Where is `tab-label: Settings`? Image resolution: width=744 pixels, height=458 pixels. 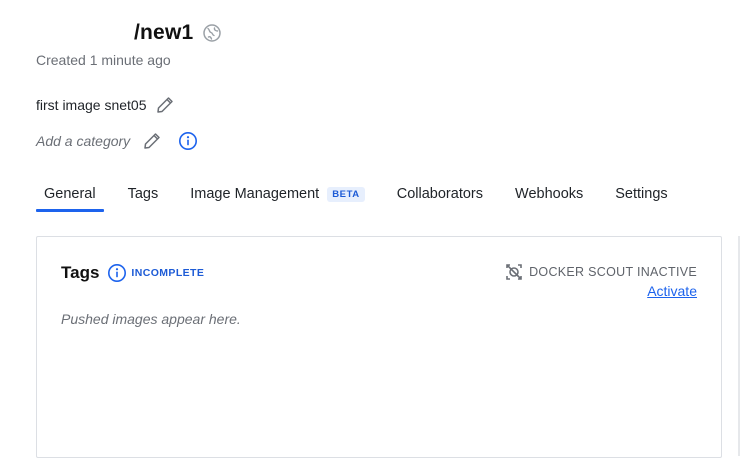 tab-label: Settings is located at coordinates (641, 194).